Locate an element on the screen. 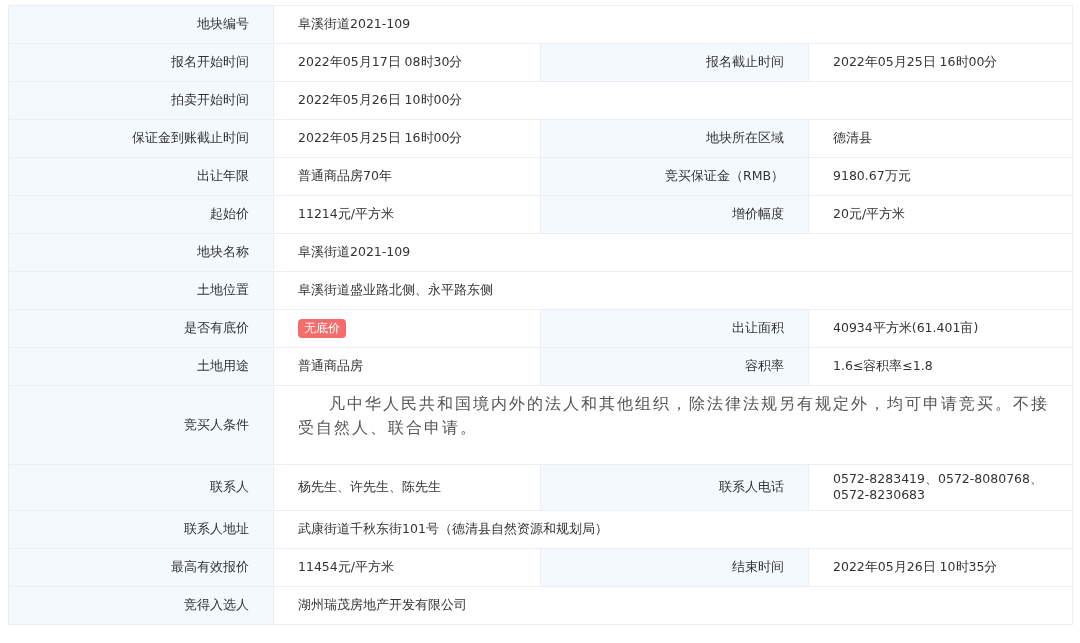  field-label: 保证金到账截止时间 is located at coordinates (141, 138).